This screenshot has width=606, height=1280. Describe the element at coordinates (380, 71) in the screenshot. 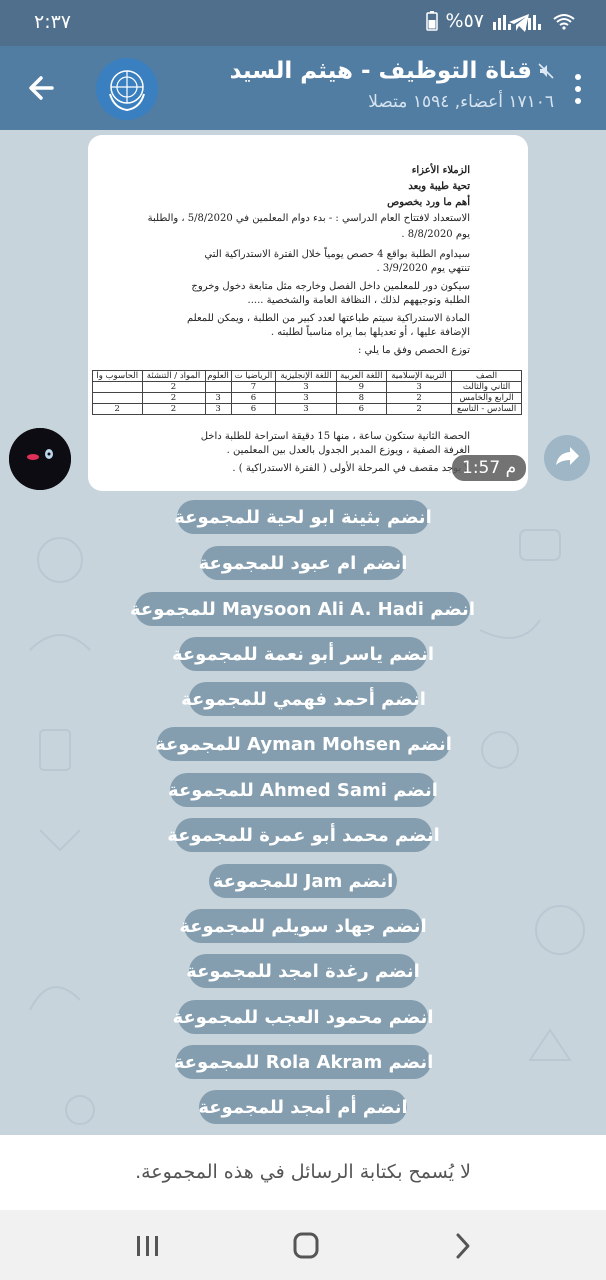

I see `channel-title-text: قناة التوظيف - هيثم السيد` at that location.